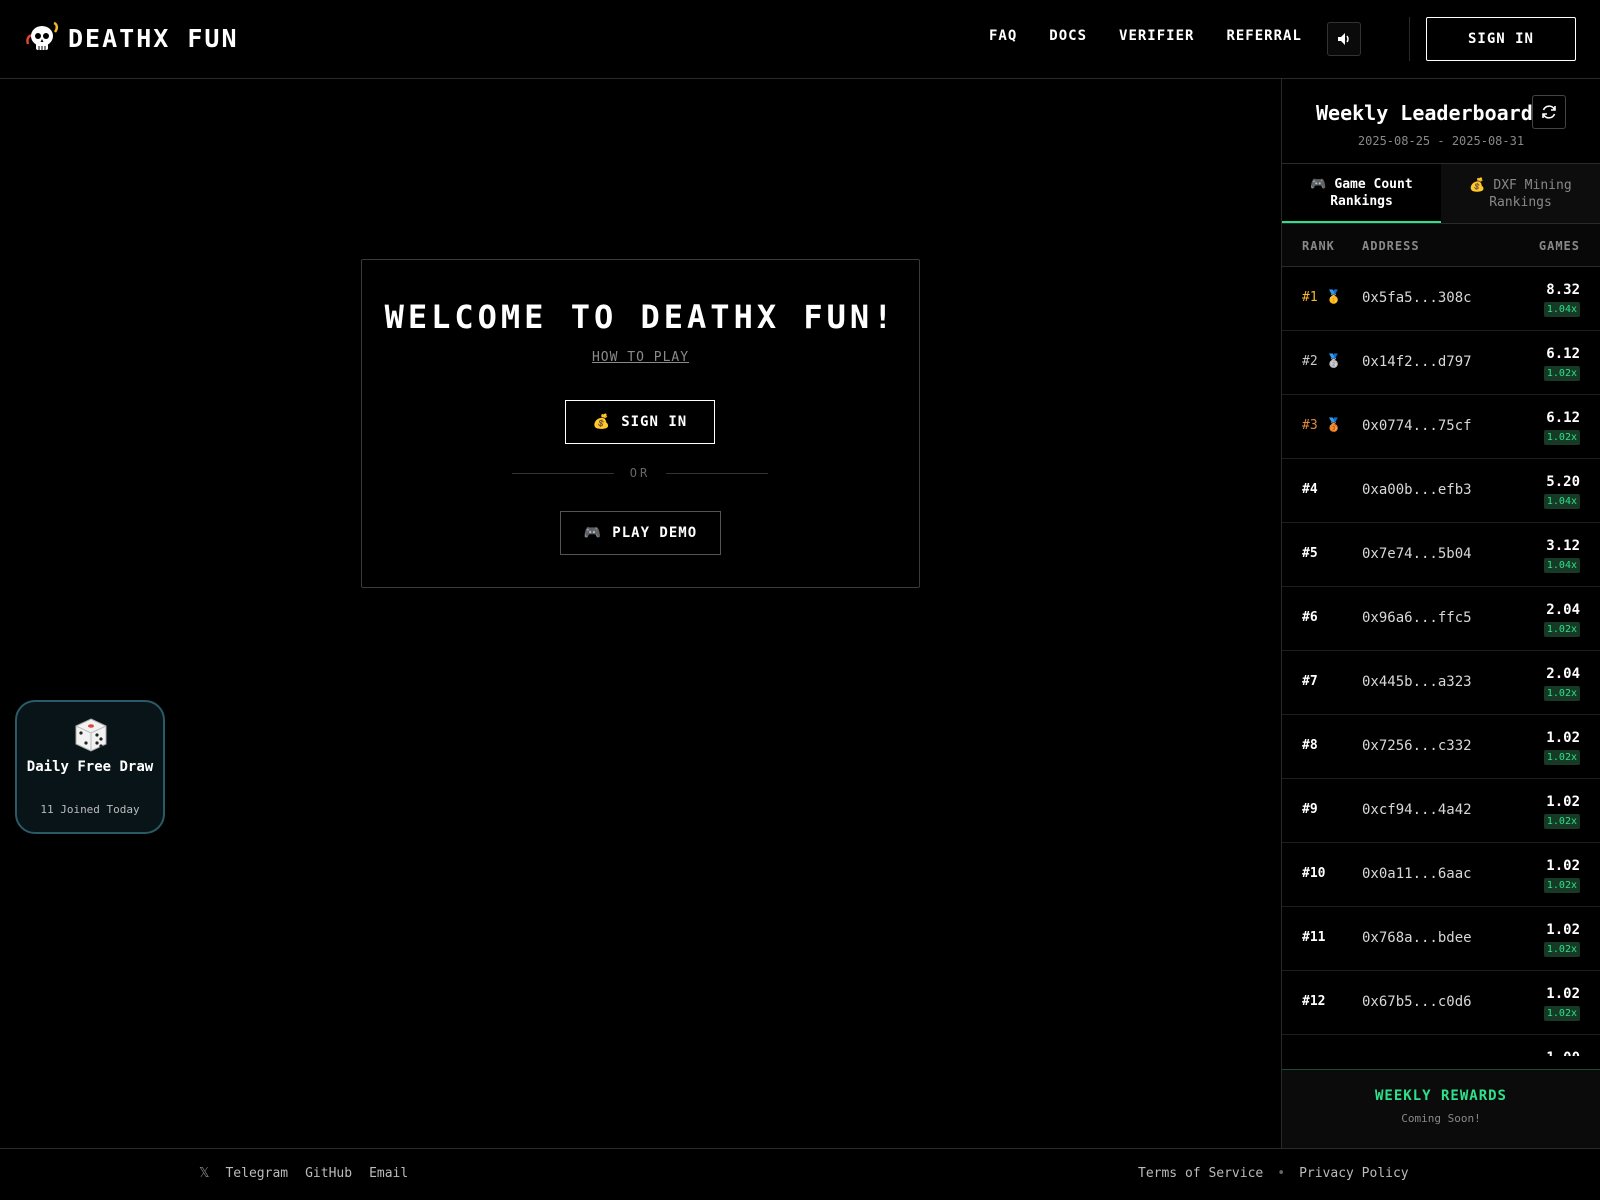 The image size is (1600, 1200). What do you see at coordinates (1273, 1173) in the screenshot?
I see `footer-legal-links: Terms of Service • Privacy Policy` at bounding box center [1273, 1173].